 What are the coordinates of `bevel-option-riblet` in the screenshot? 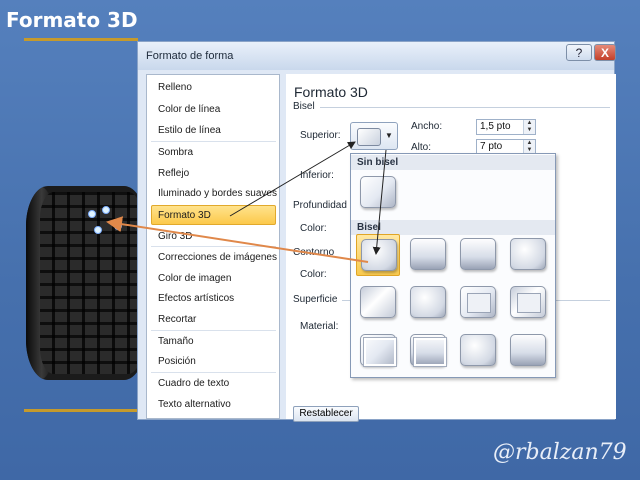 It's located at (428, 351).